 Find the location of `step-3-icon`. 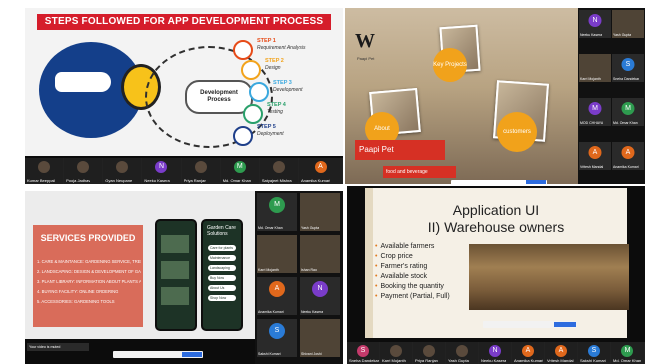

step-3-icon is located at coordinates (259, 92).